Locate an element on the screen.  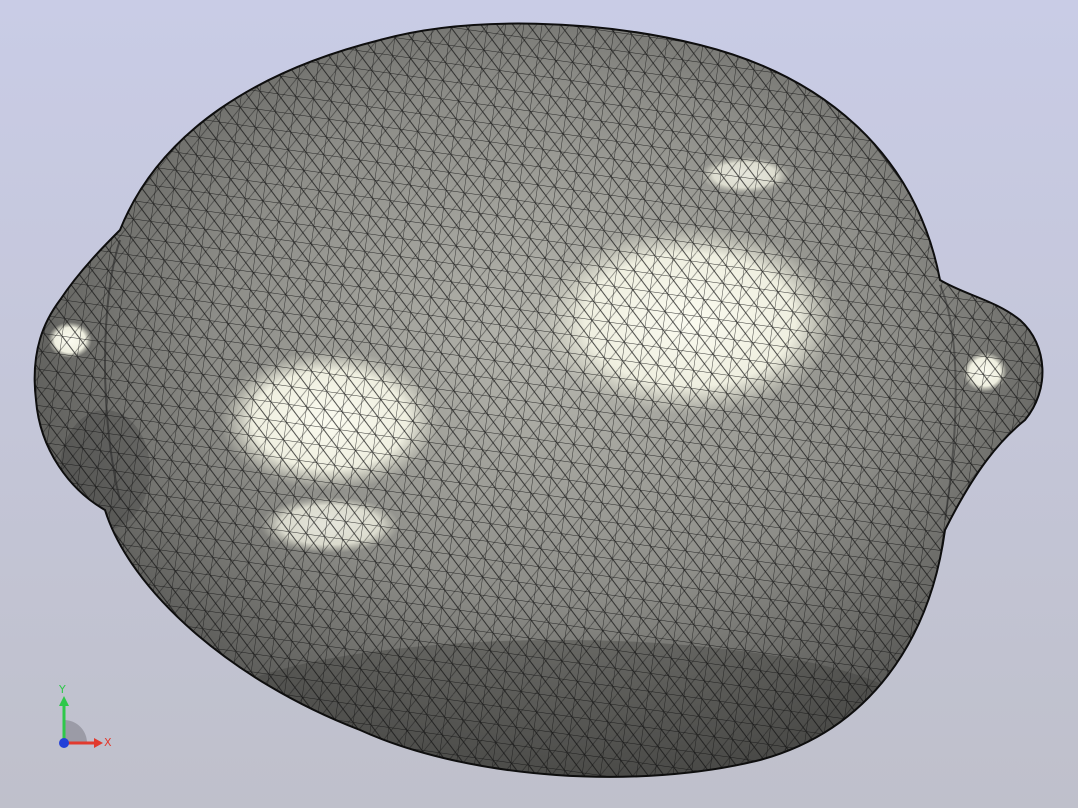
z-axis-origin is located at coordinates (64, 743).